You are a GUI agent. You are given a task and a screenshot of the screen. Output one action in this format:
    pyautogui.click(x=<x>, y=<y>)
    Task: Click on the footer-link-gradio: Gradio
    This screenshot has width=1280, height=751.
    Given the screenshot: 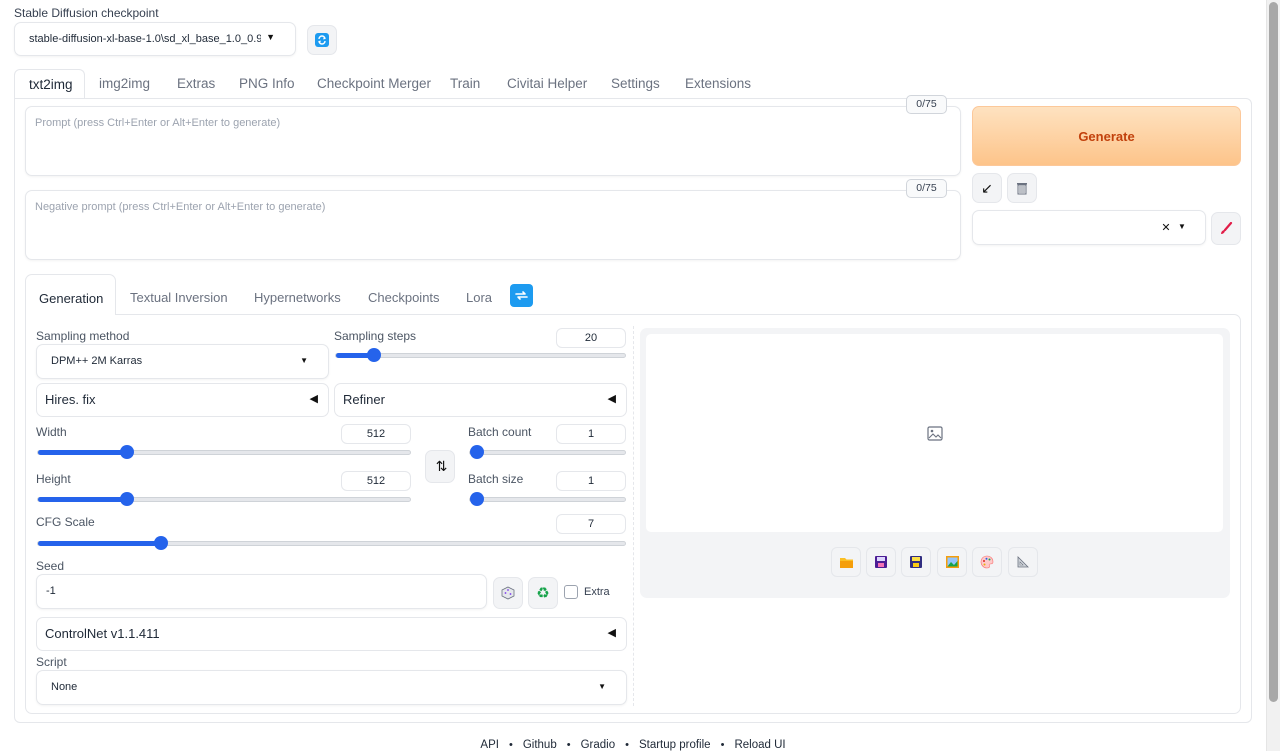 What is the action you would take?
    pyautogui.click(x=598, y=745)
    